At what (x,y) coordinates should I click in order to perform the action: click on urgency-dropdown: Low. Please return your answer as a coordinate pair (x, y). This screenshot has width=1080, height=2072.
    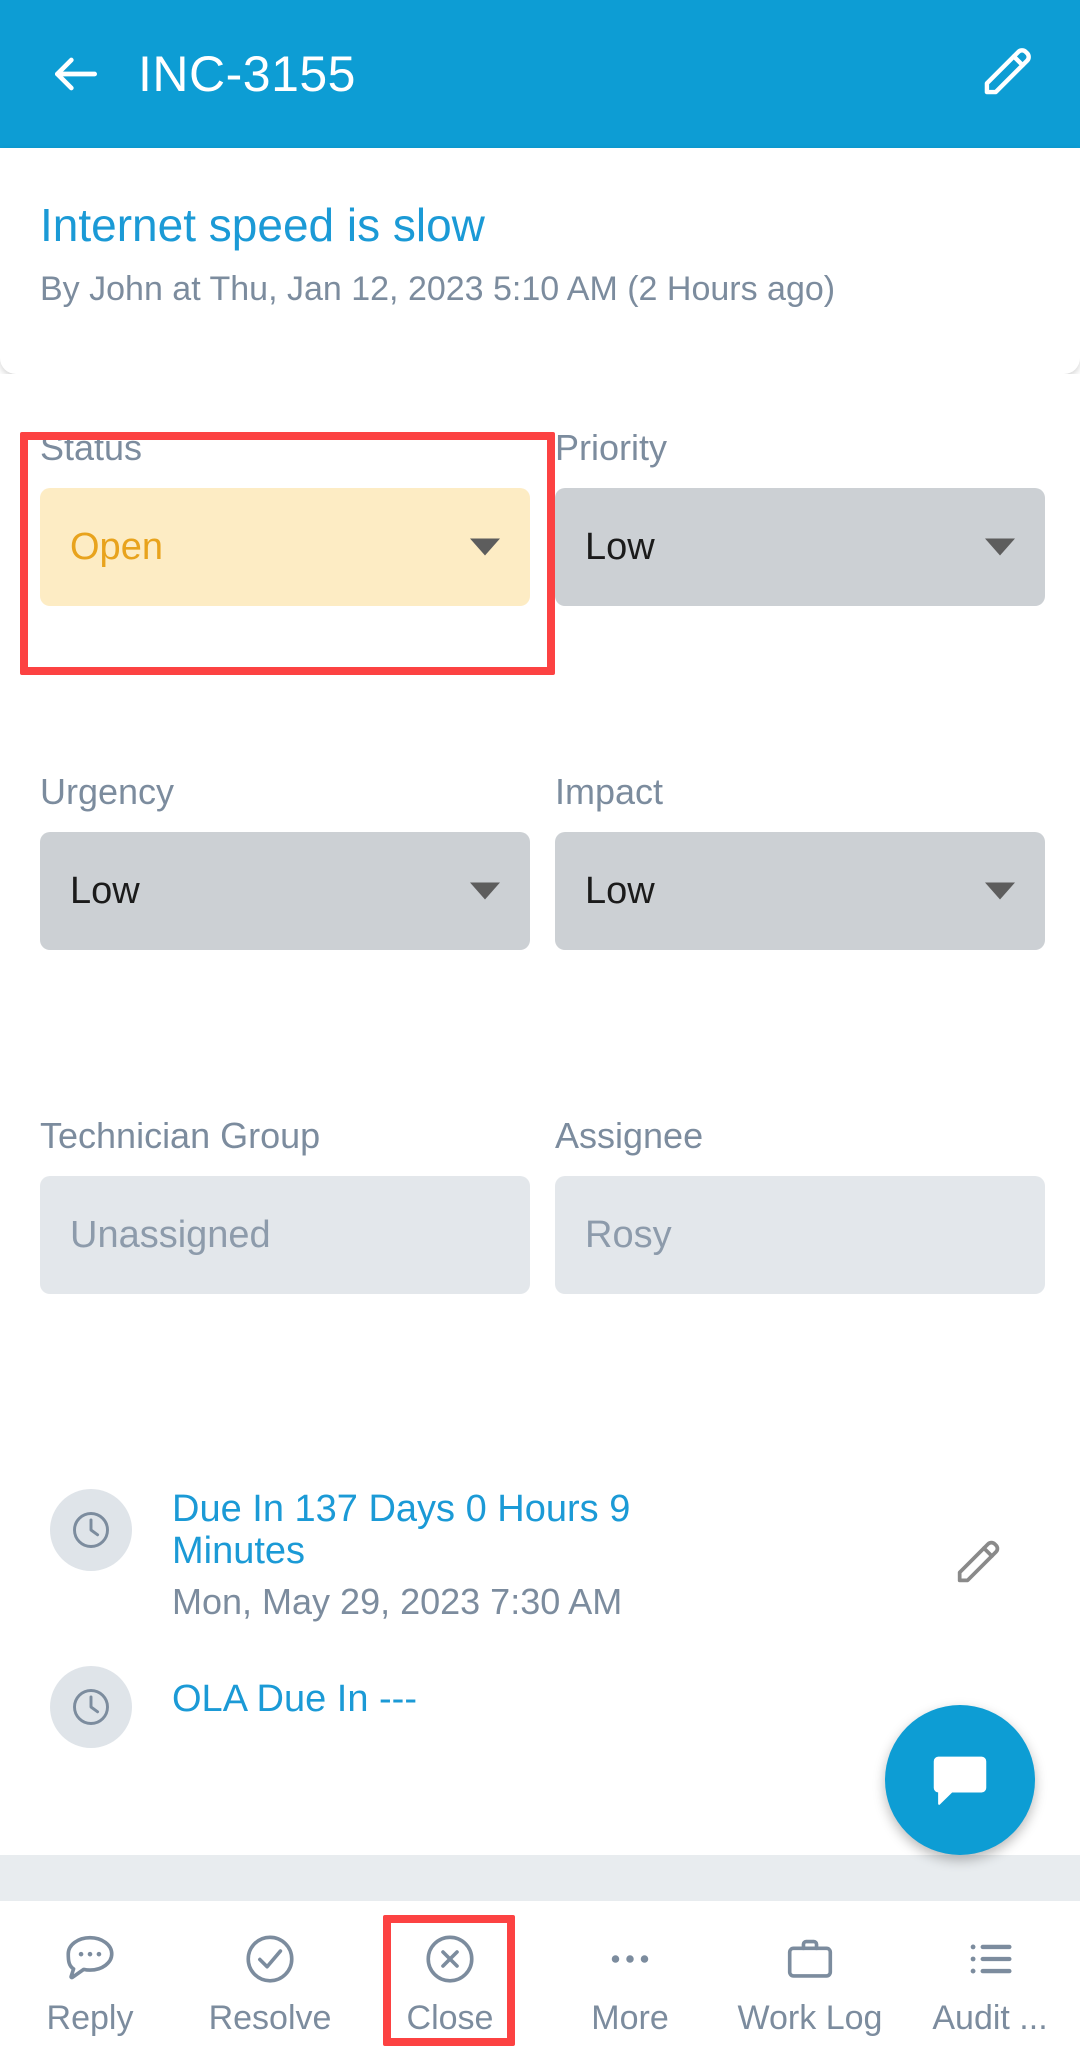
    Looking at the image, I should click on (285, 891).